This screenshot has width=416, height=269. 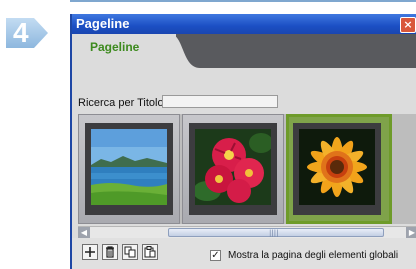 What do you see at coordinates (215, 255) in the screenshot?
I see `show-global-elements-checkbox: ✓` at bounding box center [215, 255].